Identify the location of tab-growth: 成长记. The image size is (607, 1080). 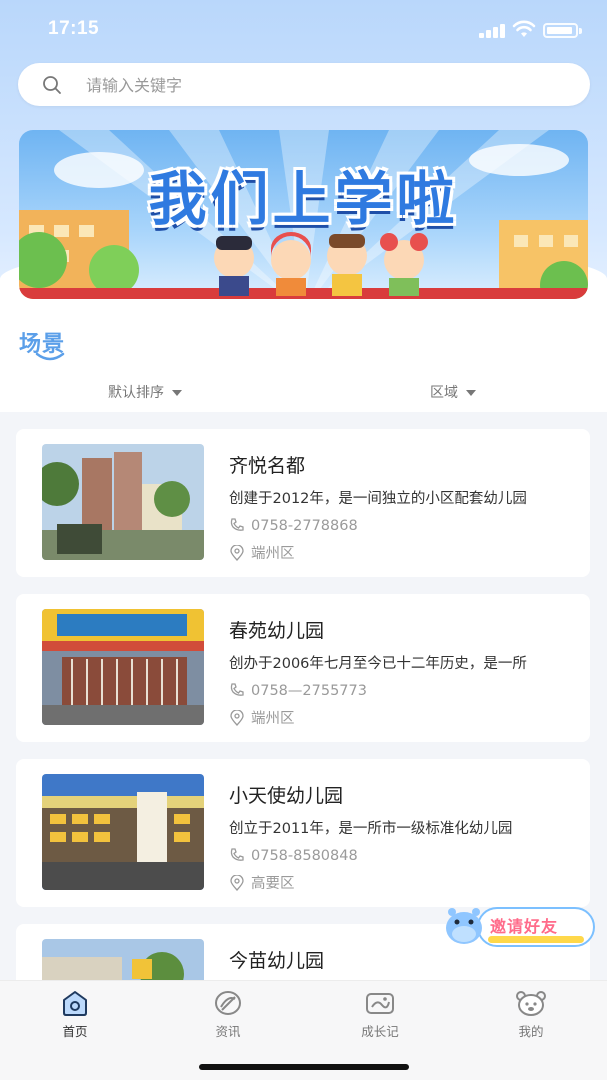
(380, 1014).